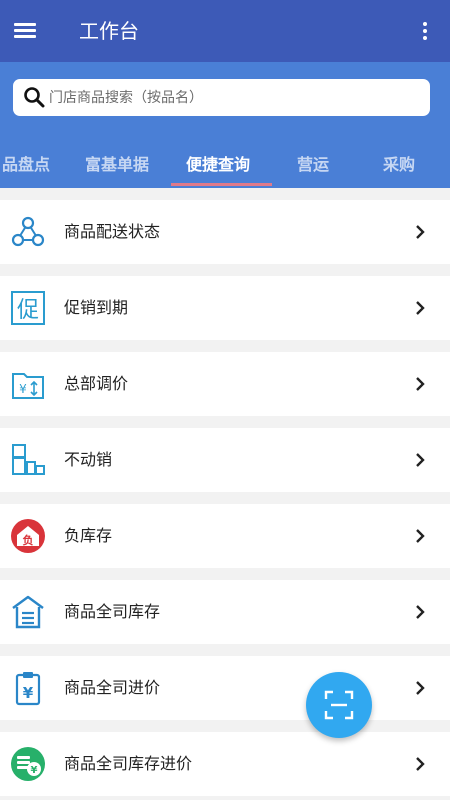 The image size is (450, 800). Describe the element at coordinates (225, 31) in the screenshot. I see `app-bar: 工作台` at that location.